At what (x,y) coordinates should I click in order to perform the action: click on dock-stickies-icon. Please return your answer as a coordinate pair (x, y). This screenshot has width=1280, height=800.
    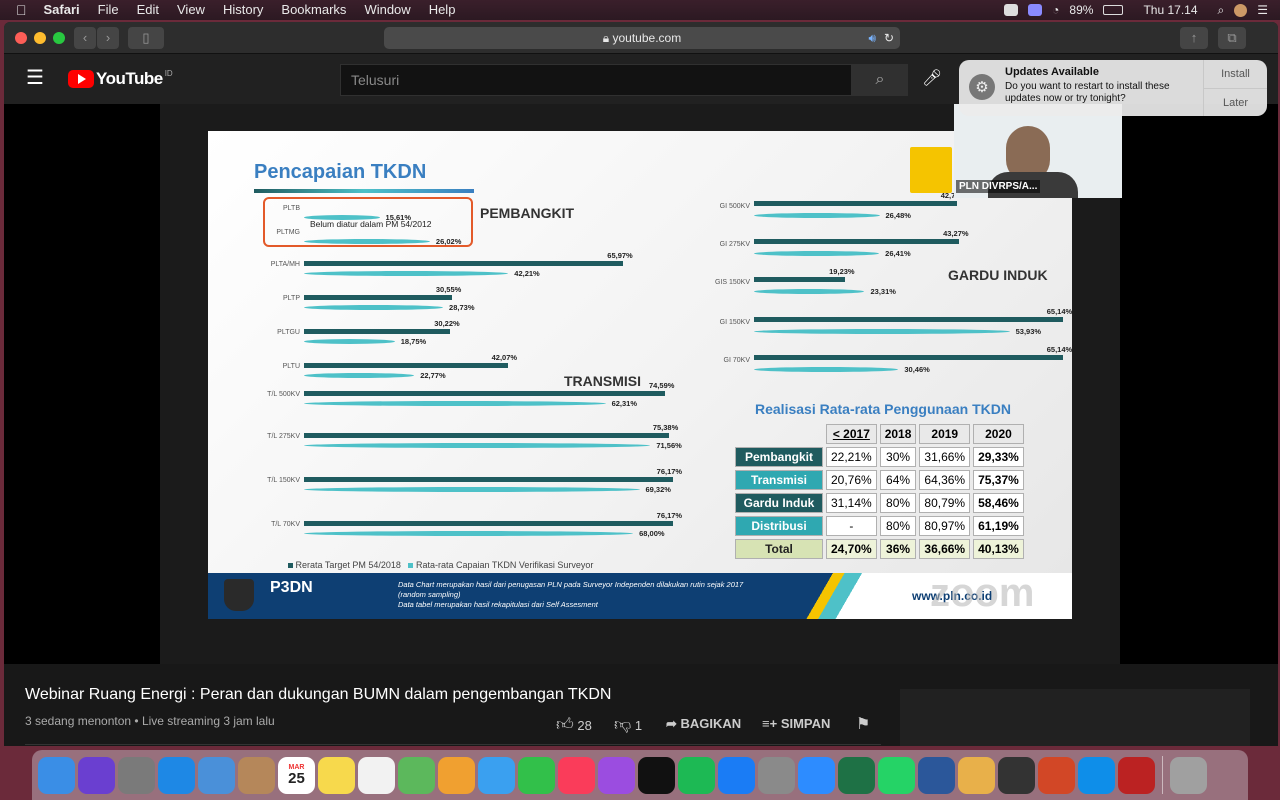
    Looking at the image, I should click on (1016, 775).